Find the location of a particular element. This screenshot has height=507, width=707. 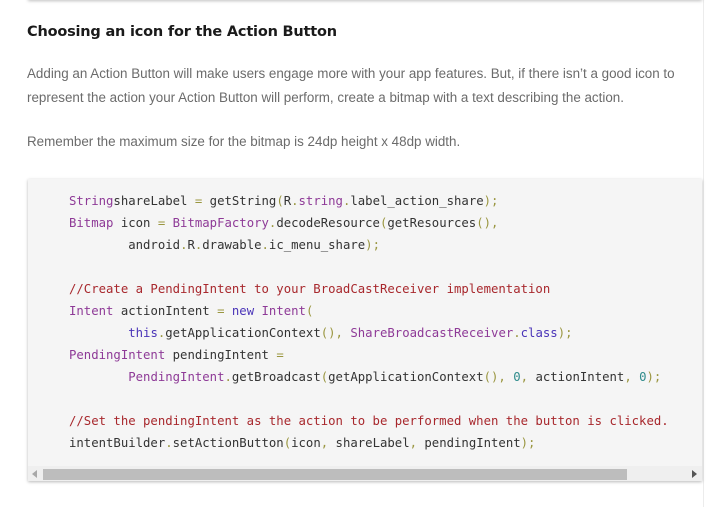

horizontal-scrollbar is located at coordinates (365, 473).